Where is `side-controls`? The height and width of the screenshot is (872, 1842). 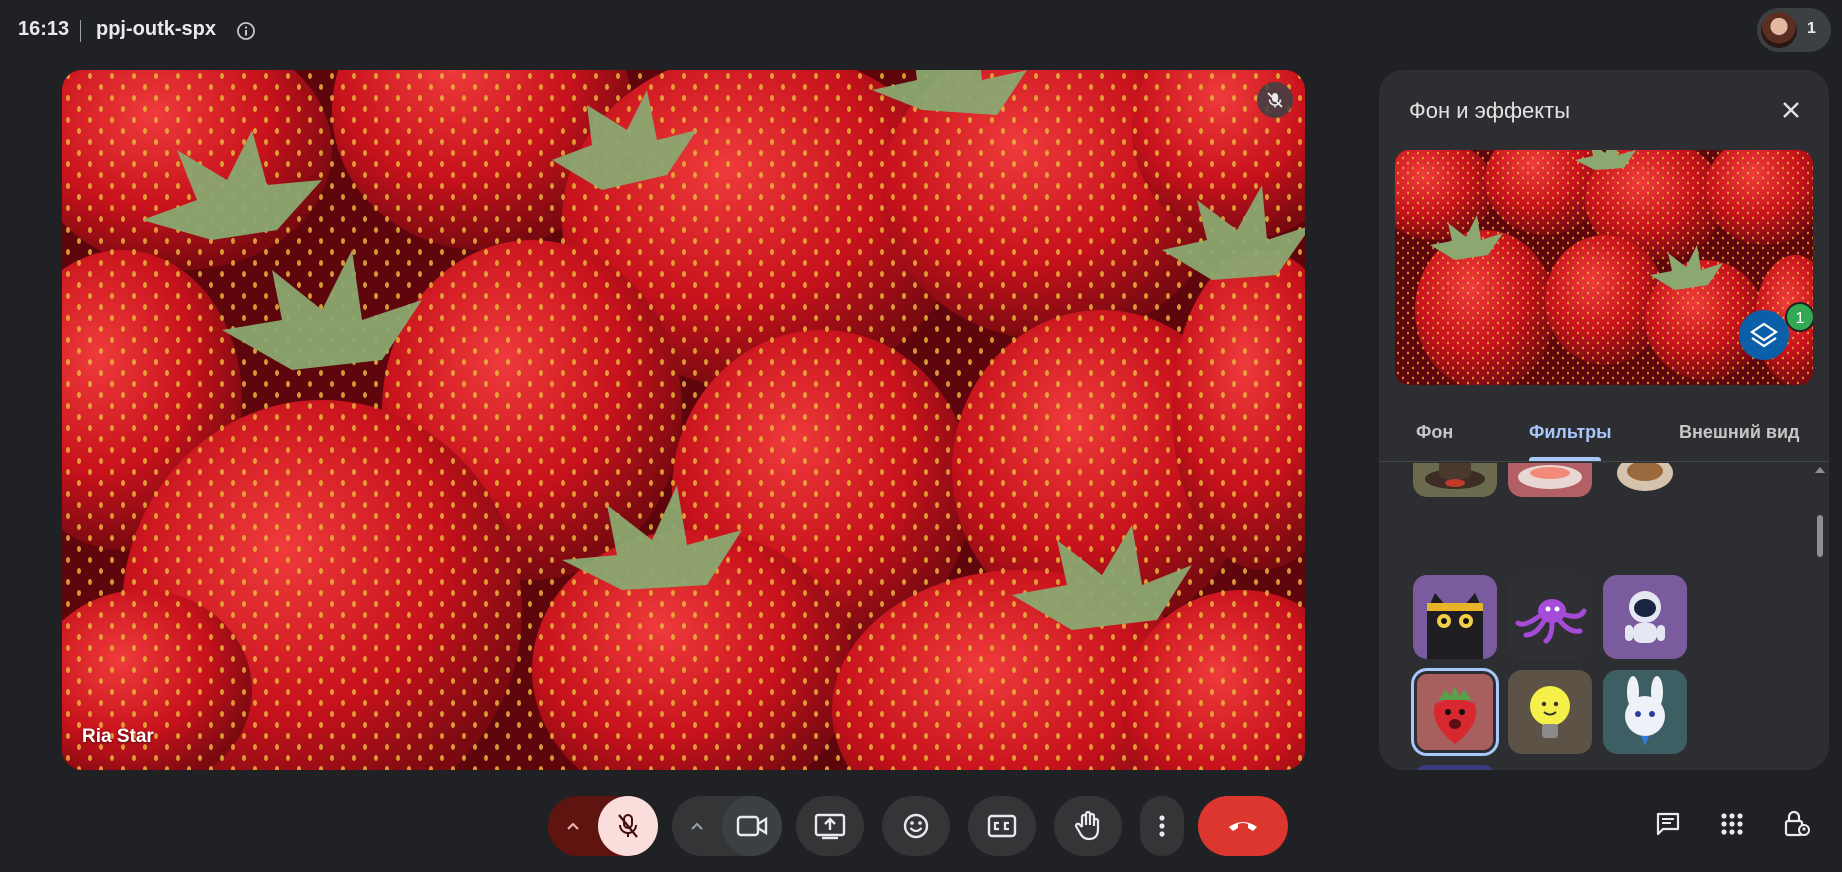
side-controls is located at coordinates (1740, 826).